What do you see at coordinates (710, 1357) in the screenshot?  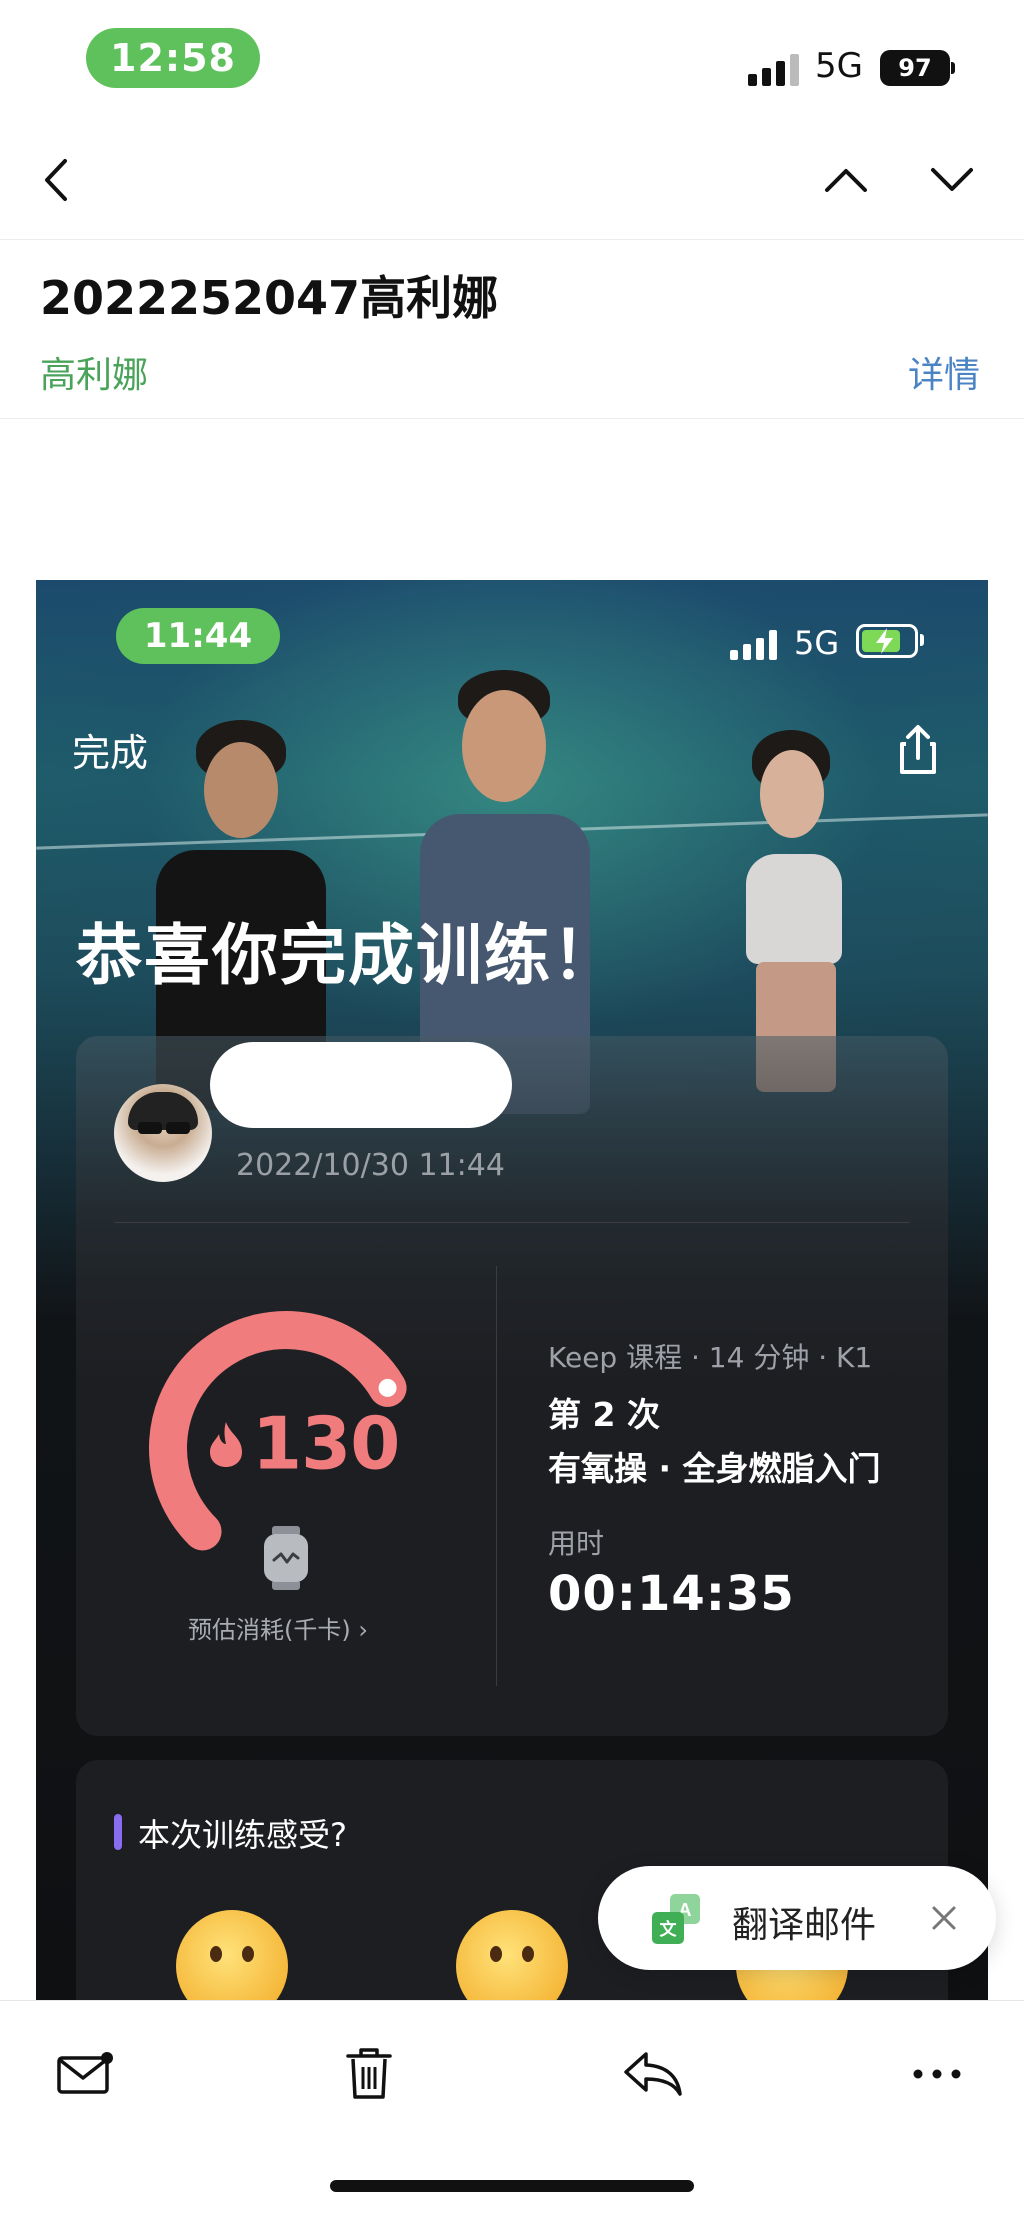 I see `course-meta: Keep 课程 · 14 分钟 · K1` at bounding box center [710, 1357].